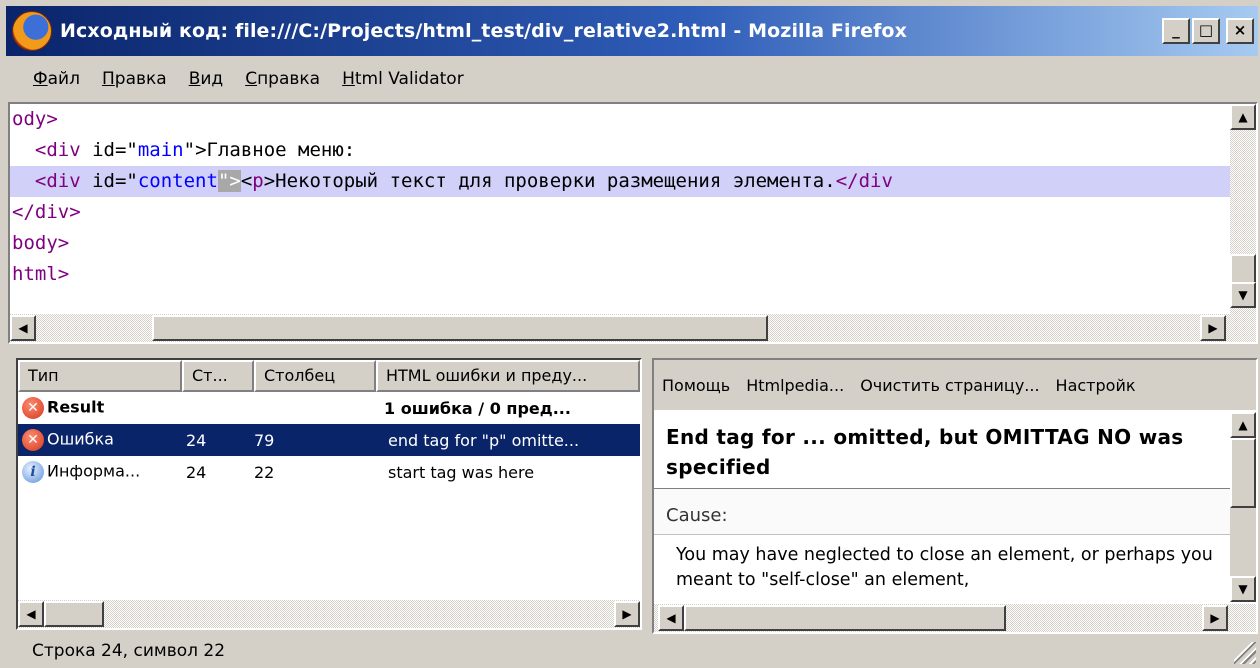 The image size is (1260, 668). Describe the element at coordinates (41, 274) in the screenshot. I see `code-line: html>` at that location.